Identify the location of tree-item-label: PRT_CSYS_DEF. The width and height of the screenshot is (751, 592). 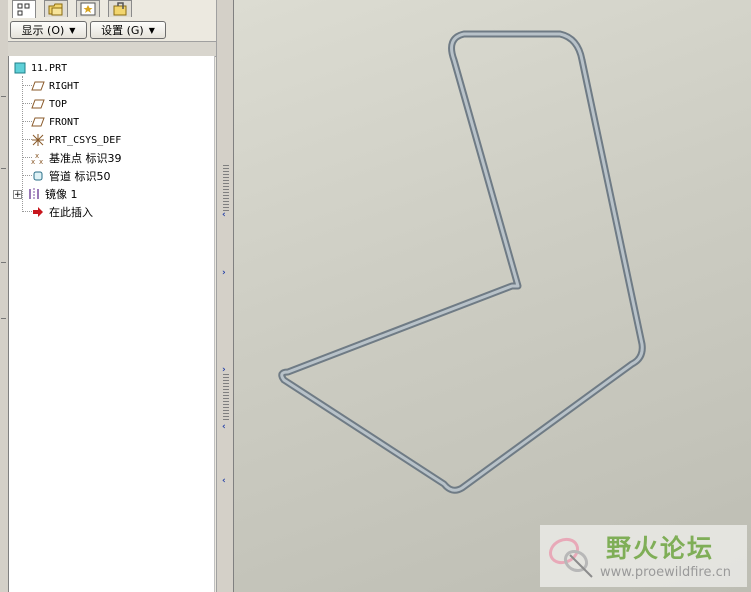
(85, 140).